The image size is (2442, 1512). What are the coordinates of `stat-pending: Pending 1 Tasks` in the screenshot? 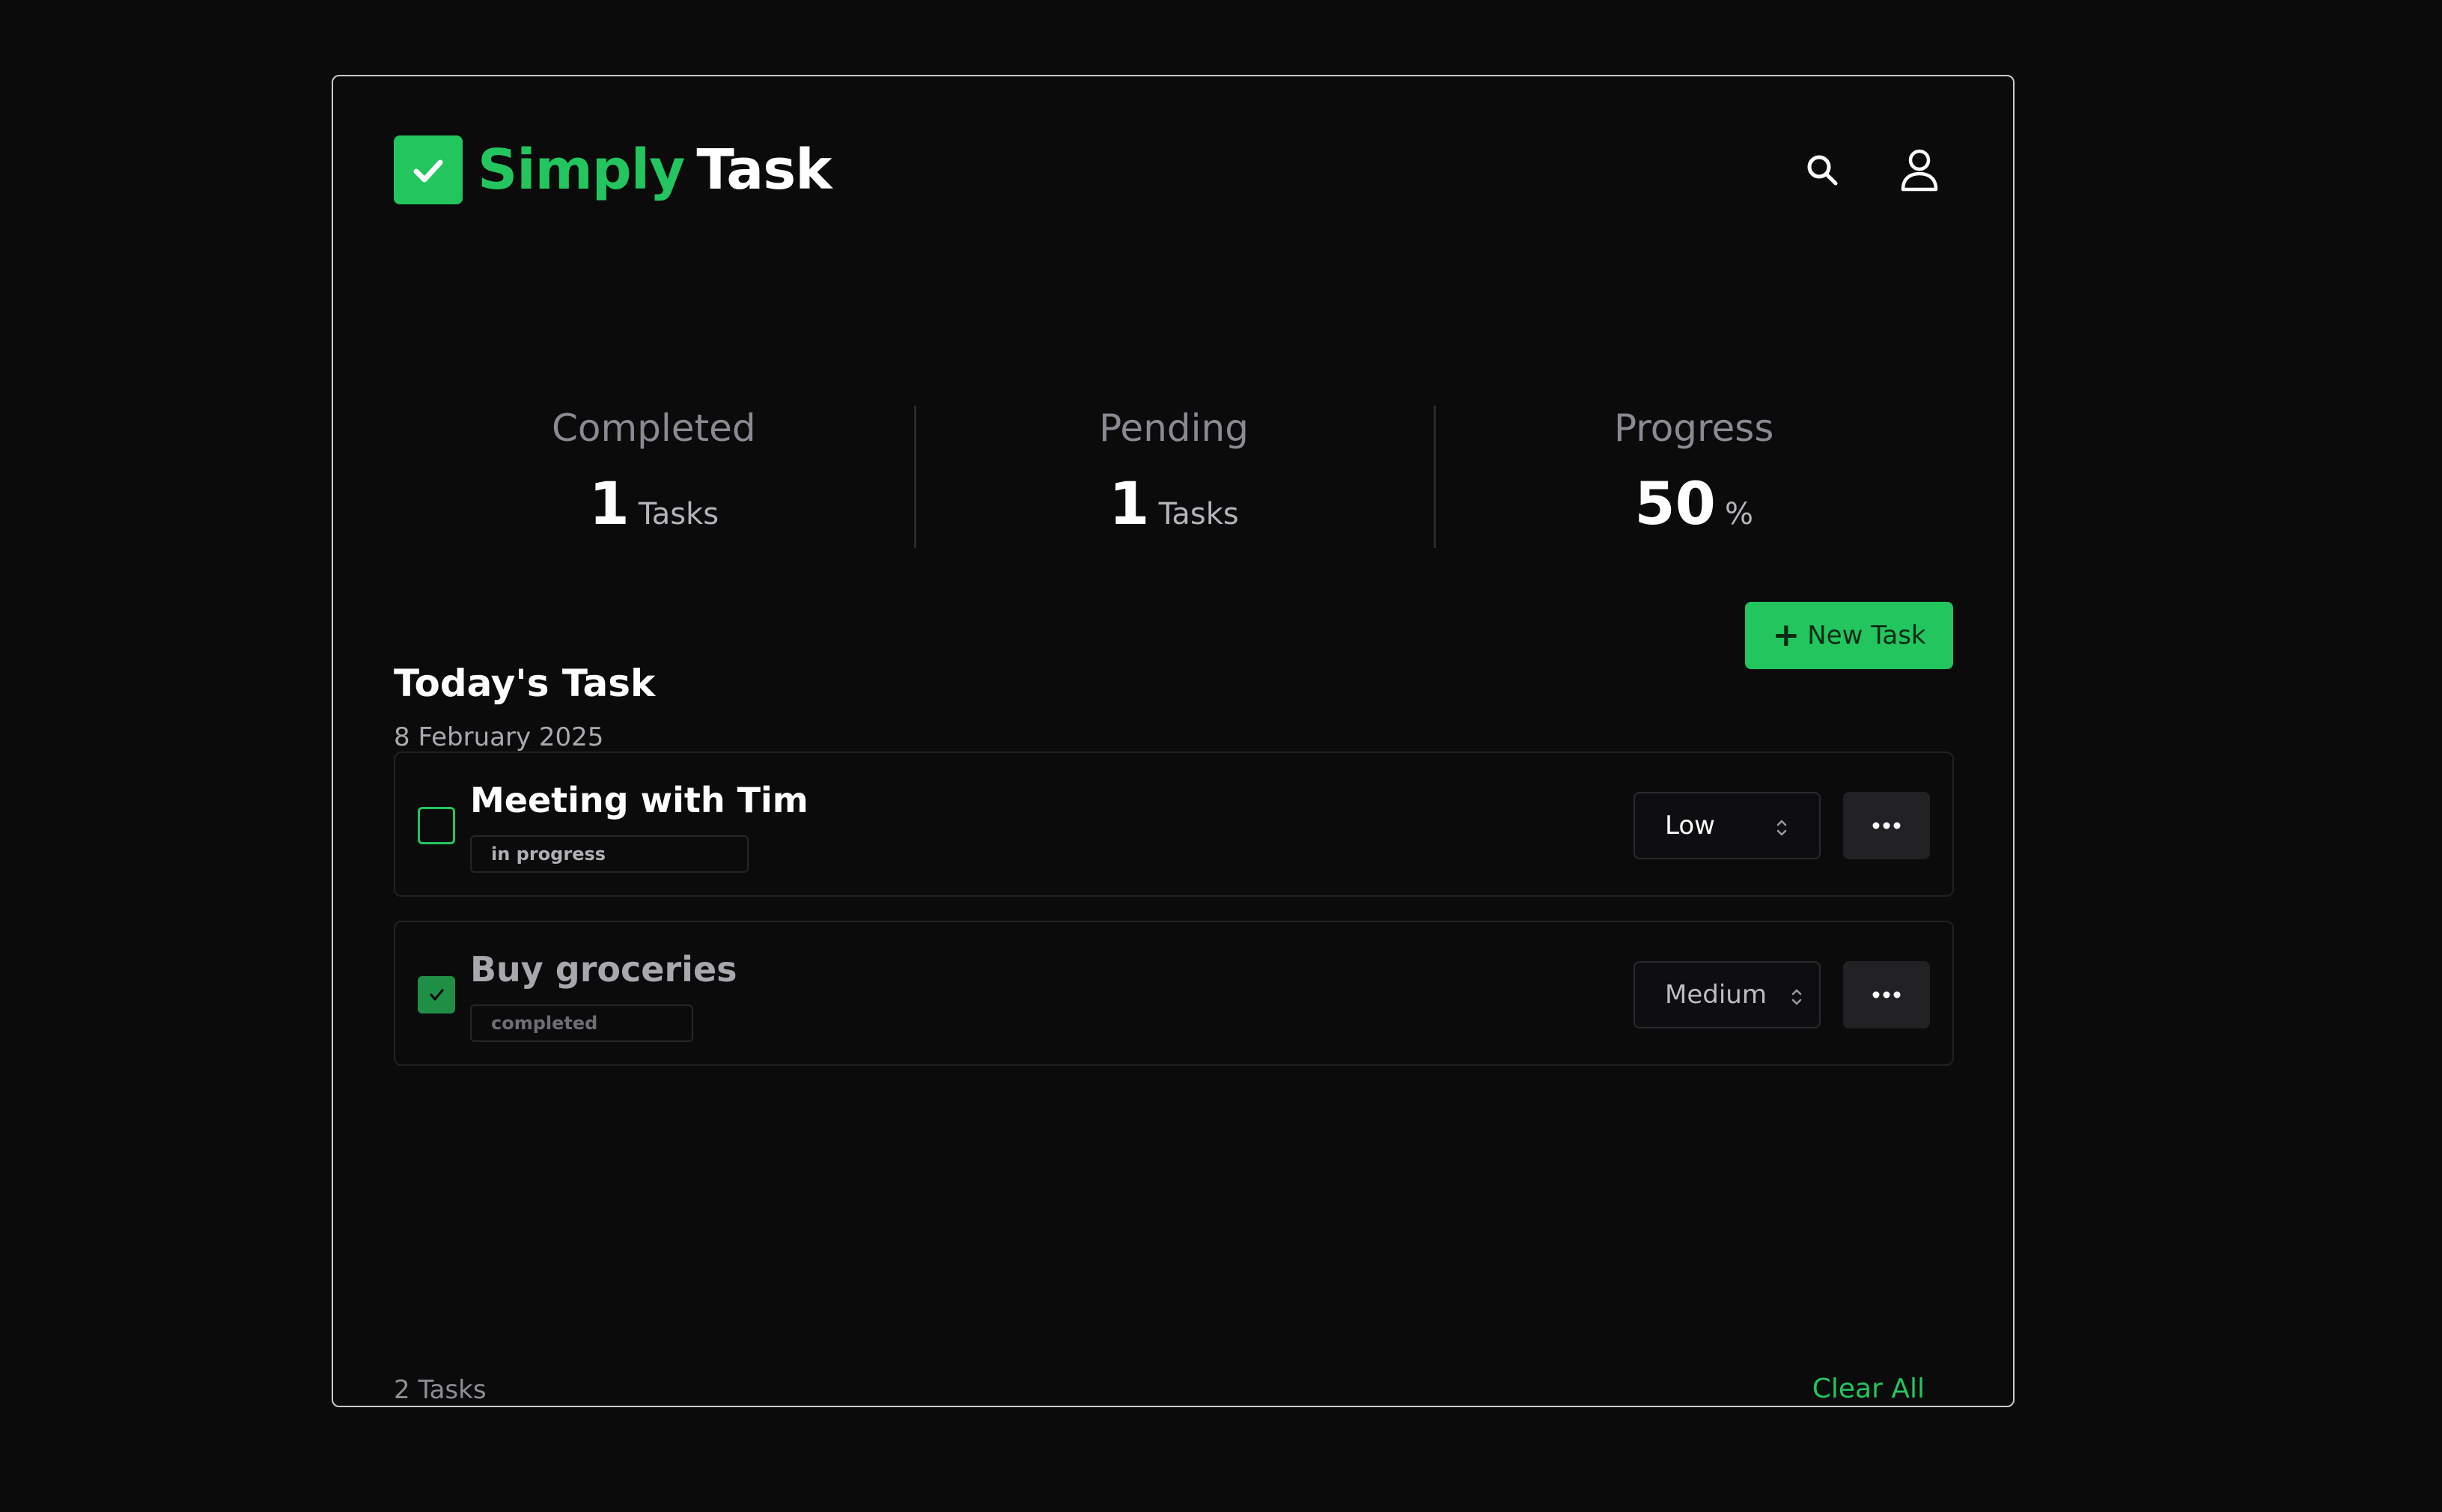 It's located at (1173, 439).